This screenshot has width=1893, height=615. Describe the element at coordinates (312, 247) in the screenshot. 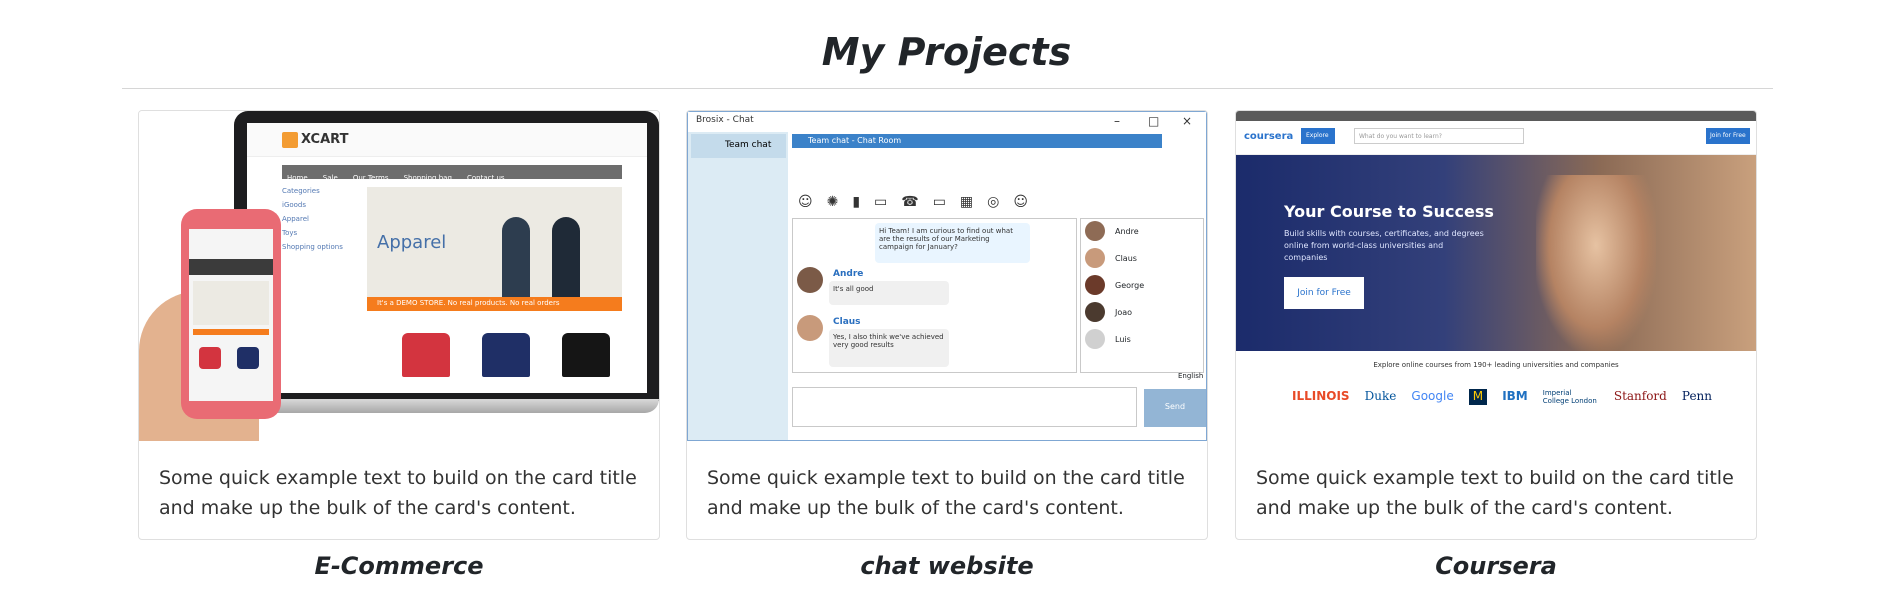

I see `store-sidebar-item: Shopping options` at that location.